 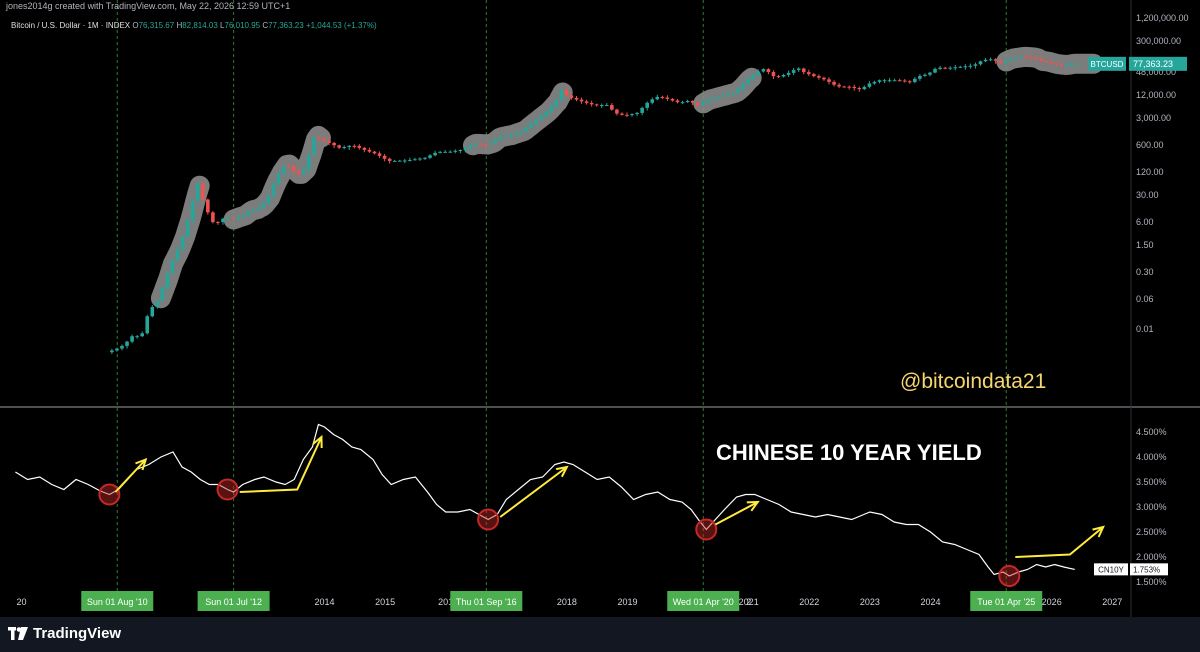 I want to click on price-tick-label: 0.06, so click(x=1145, y=299).